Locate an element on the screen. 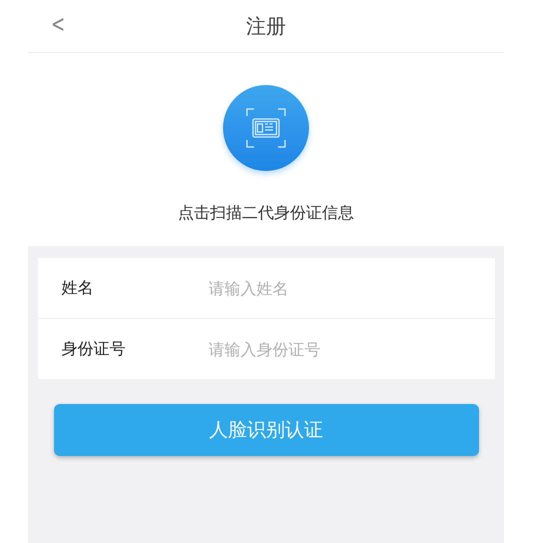  face-recognition-button: 人脸识别认证 is located at coordinates (266, 430).